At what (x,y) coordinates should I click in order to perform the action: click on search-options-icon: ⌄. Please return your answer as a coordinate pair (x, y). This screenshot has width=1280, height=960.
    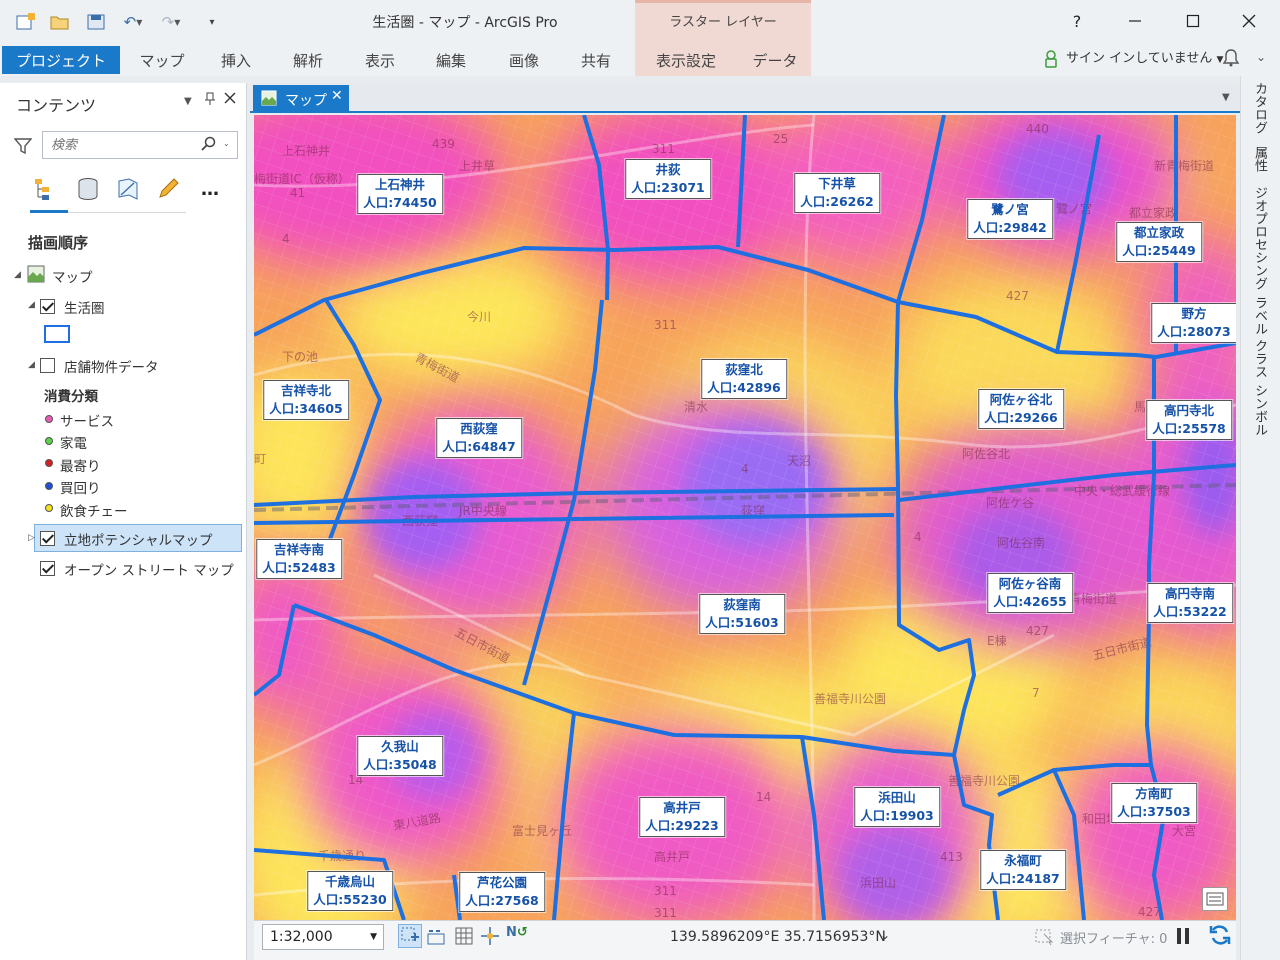
    Looking at the image, I should click on (226, 143).